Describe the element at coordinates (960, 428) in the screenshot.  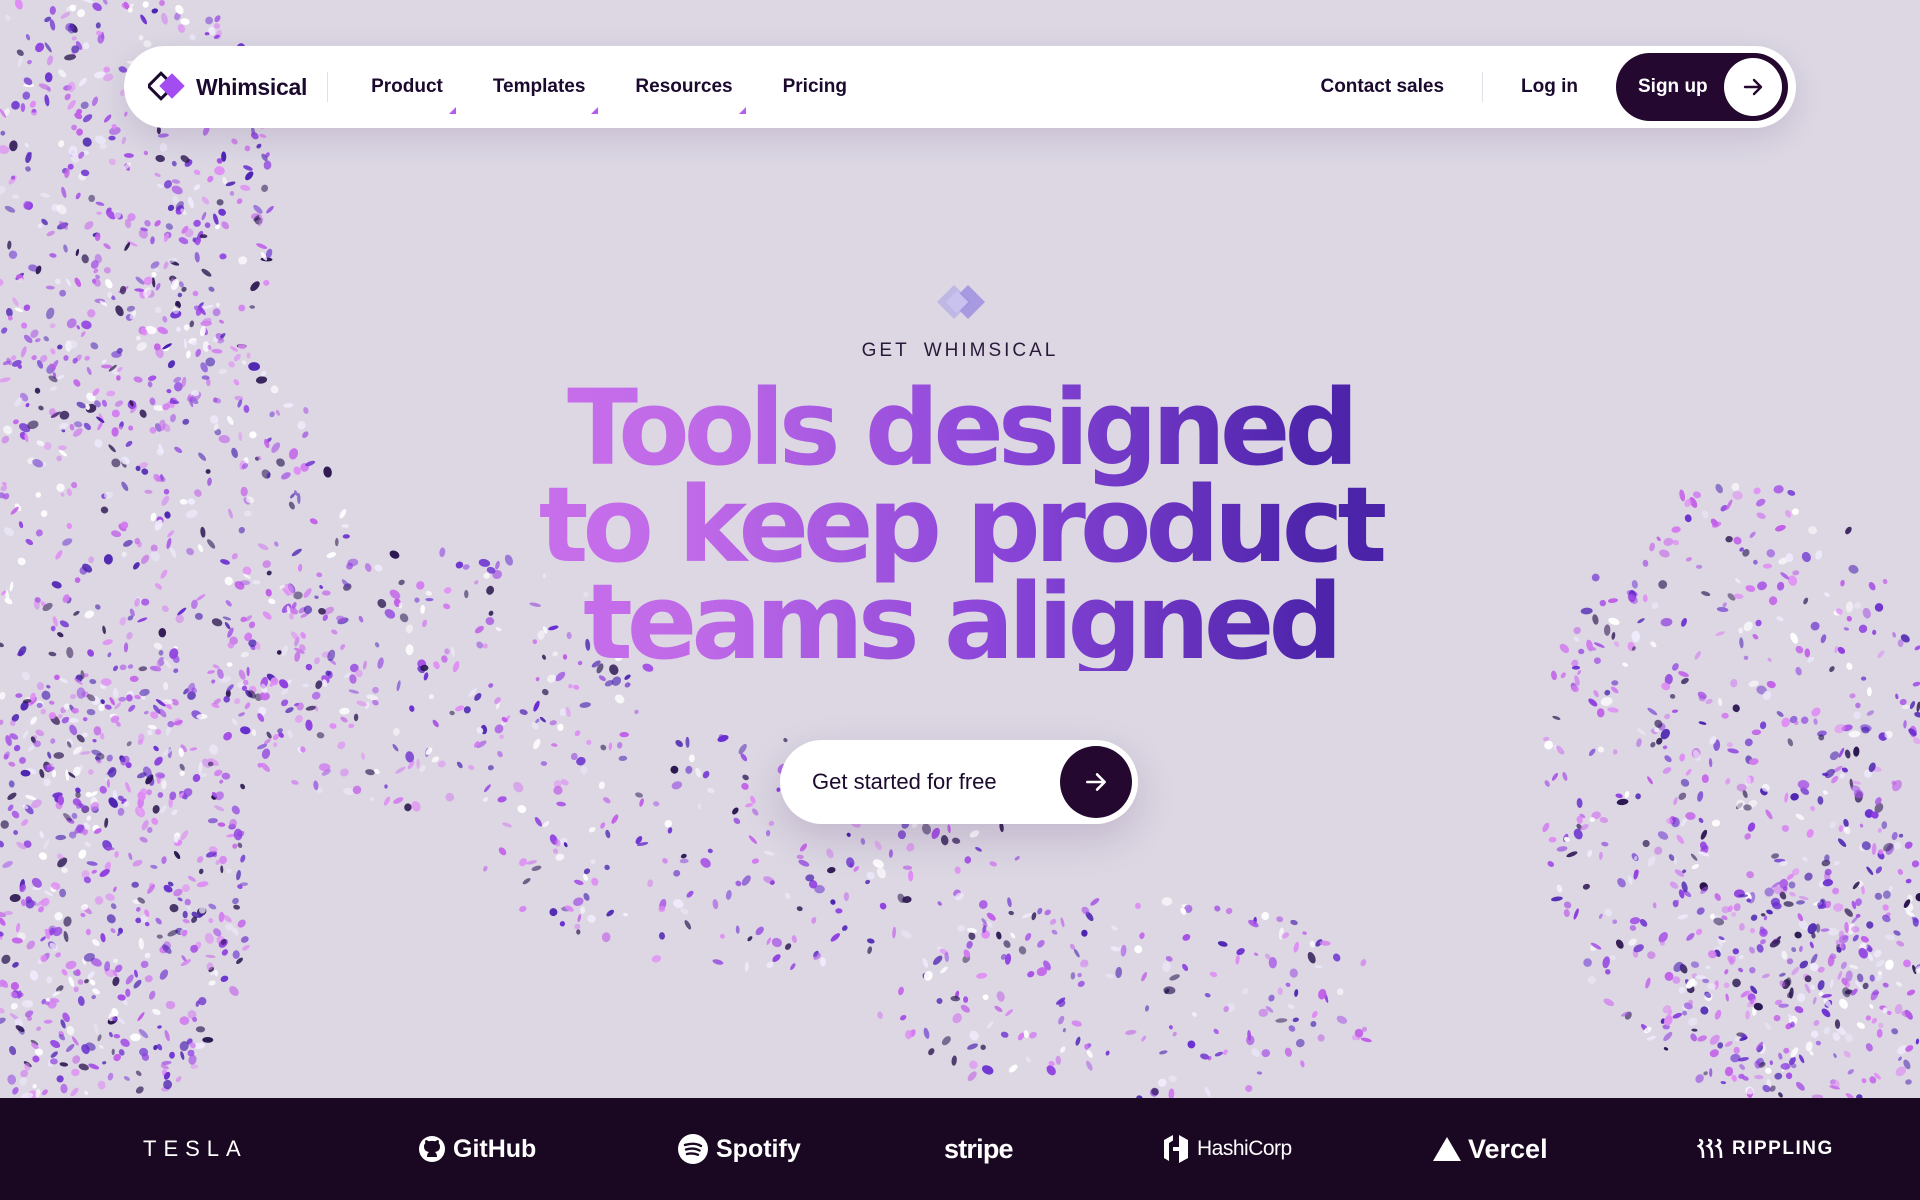
I see `headline-line: Tools designed` at that location.